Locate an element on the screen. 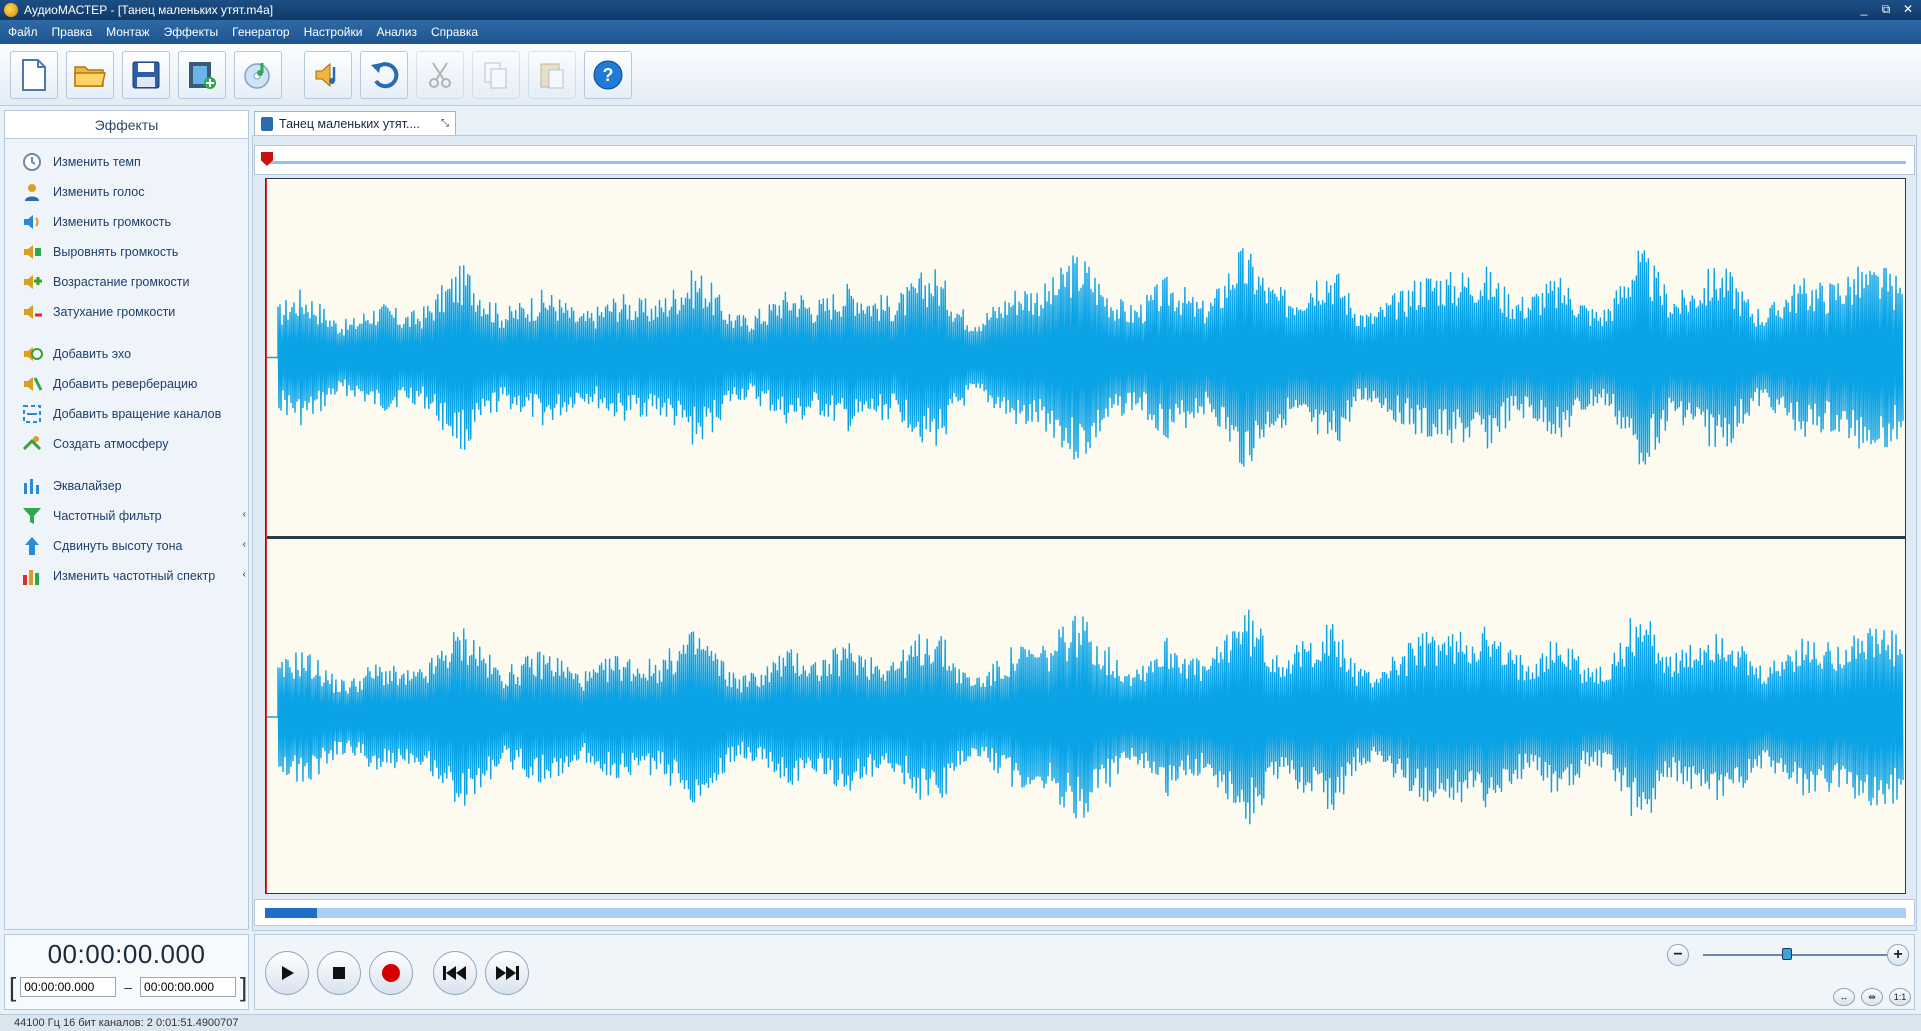 The height and width of the screenshot is (1031, 1921). menu-file: Файл is located at coordinates (23, 32).